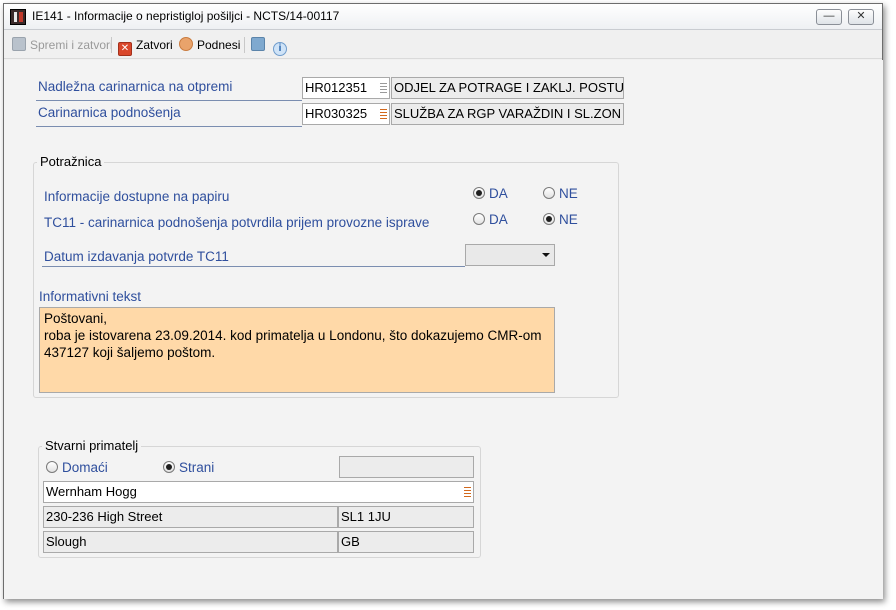 The image size is (896, 610). I want to click on submission-office-name-field: SLUŽBA ZA RGP VARAŽDIN I SL.ZON, so click(507, 114).